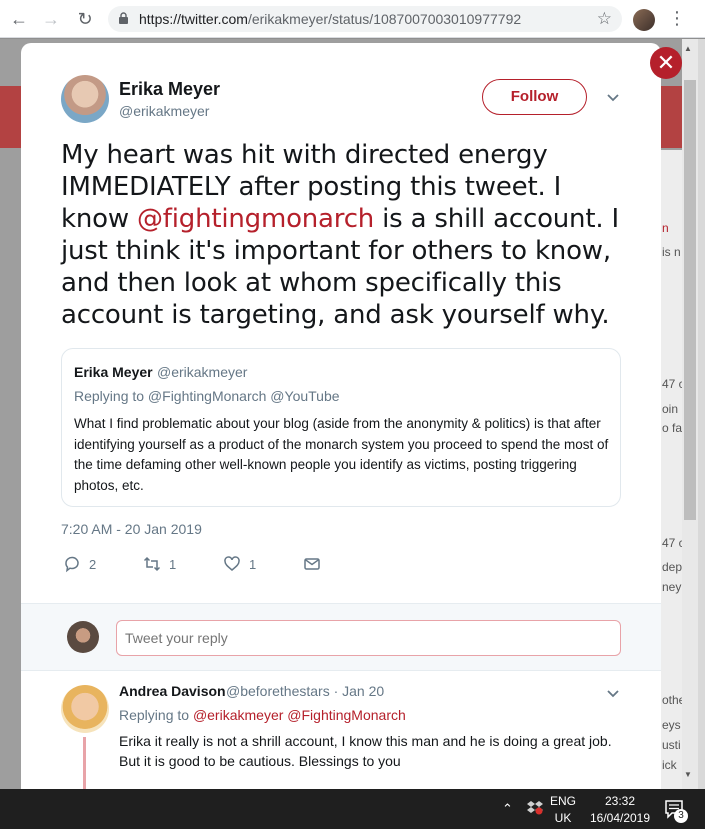 Image resolution: width=705 pixels, height=829 pixels. What do you see at coordinates (232, 563) in the screenshot?
I see `heart-icon` at bounding box center [232, 563].